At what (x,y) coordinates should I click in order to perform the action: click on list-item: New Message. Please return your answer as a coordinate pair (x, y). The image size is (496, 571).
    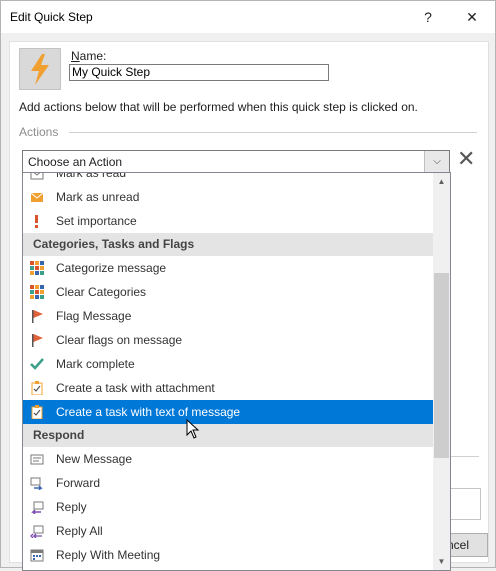
    Looking at the image, I should click on (228, 459).